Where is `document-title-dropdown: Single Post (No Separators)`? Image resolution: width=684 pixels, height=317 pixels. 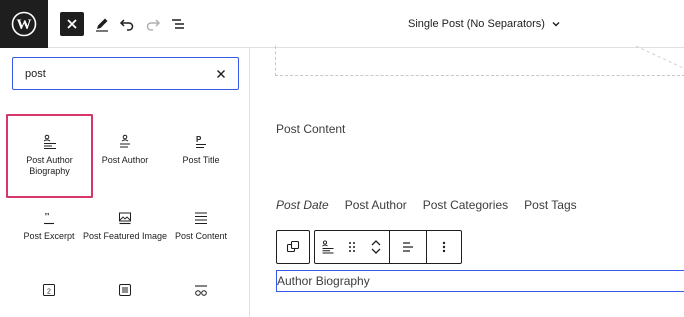 document-title-dropdown: Single Post (No Separators) is located at coordinates (484, 24).